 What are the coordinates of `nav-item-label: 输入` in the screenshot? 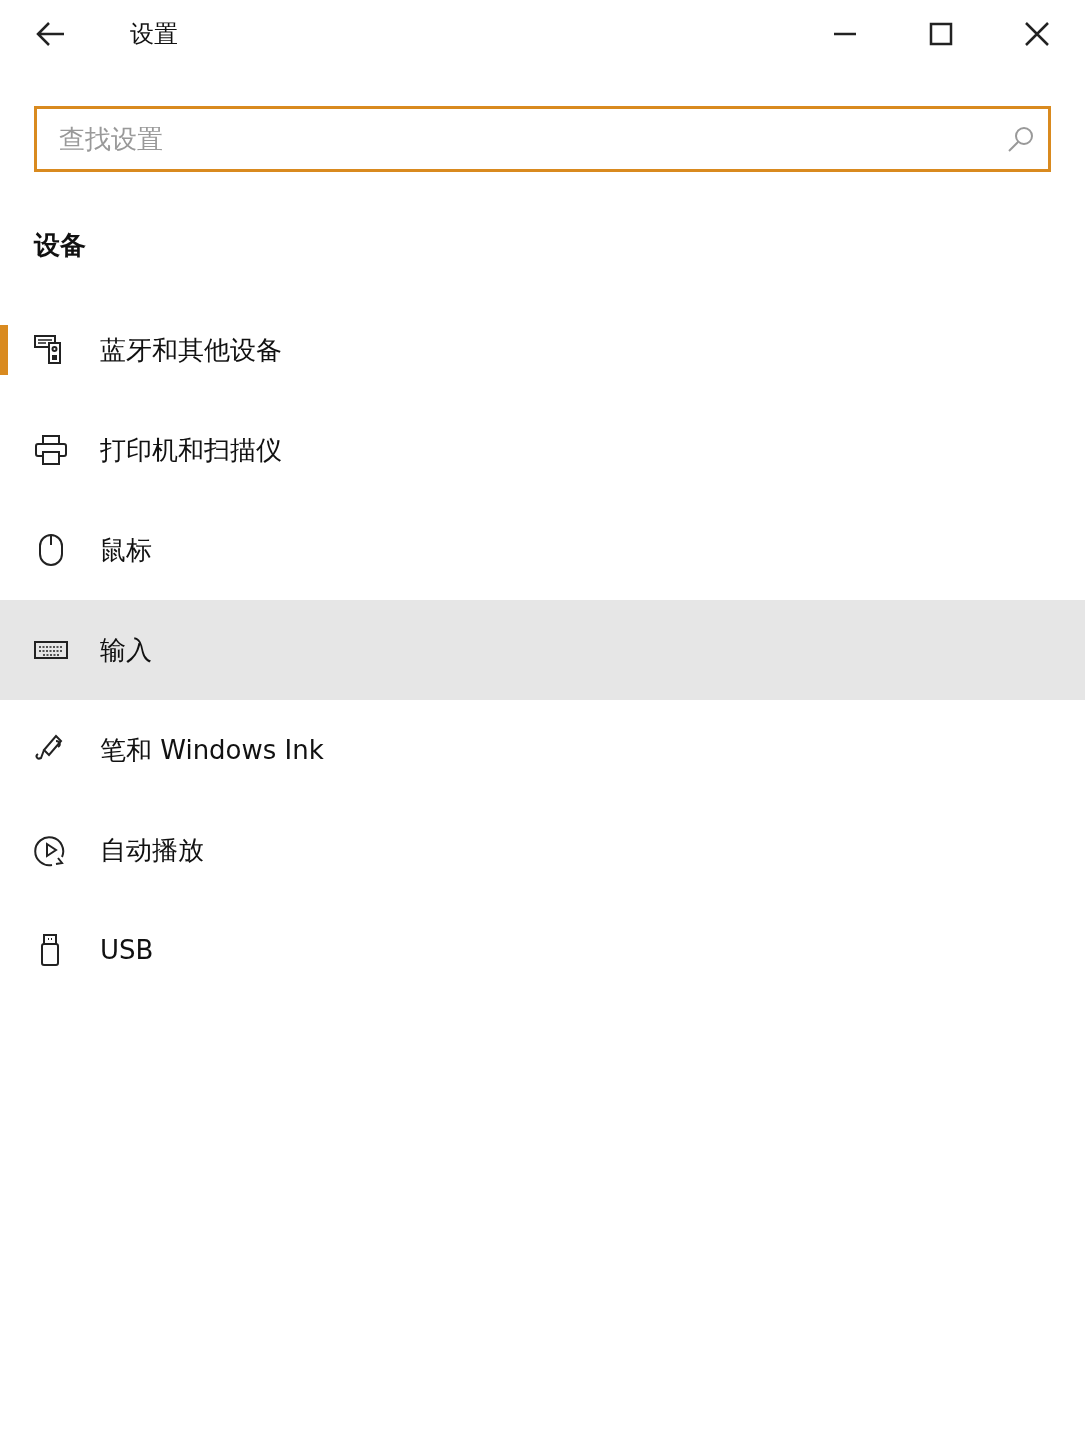 It's located at (126, 650).